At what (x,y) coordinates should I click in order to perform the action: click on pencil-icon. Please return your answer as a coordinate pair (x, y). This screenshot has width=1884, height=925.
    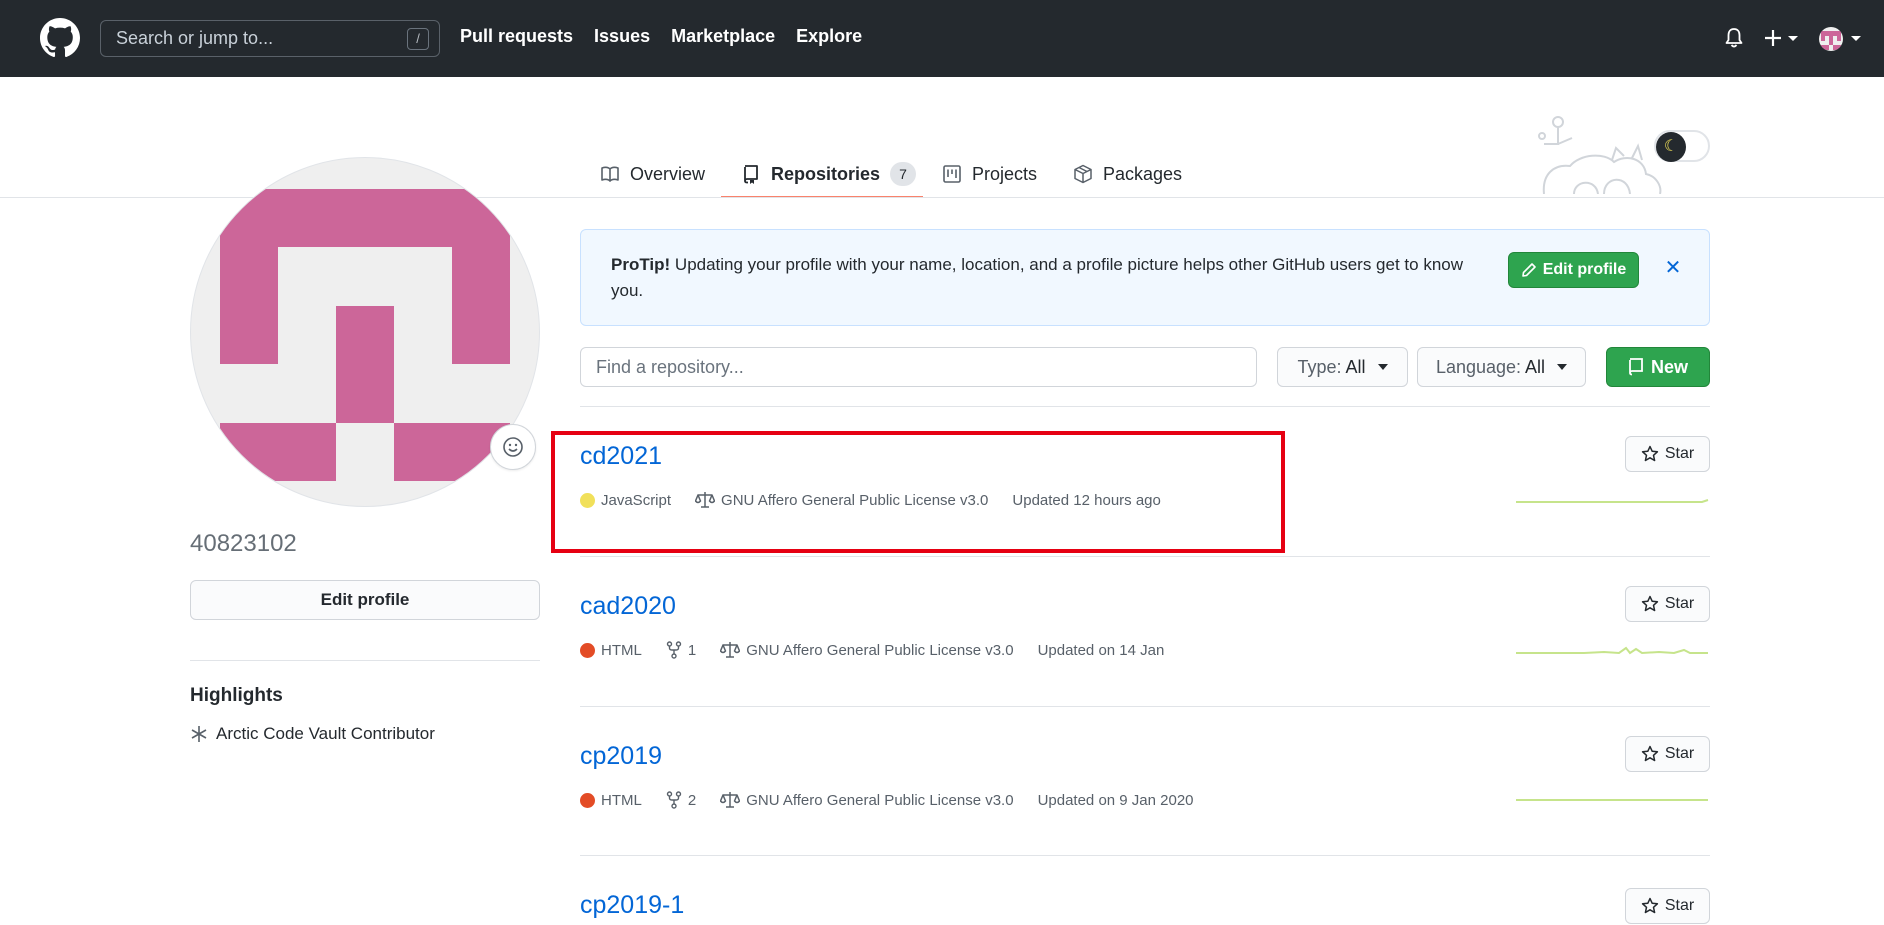
    Looking at the image, I should click on (1528, 270).